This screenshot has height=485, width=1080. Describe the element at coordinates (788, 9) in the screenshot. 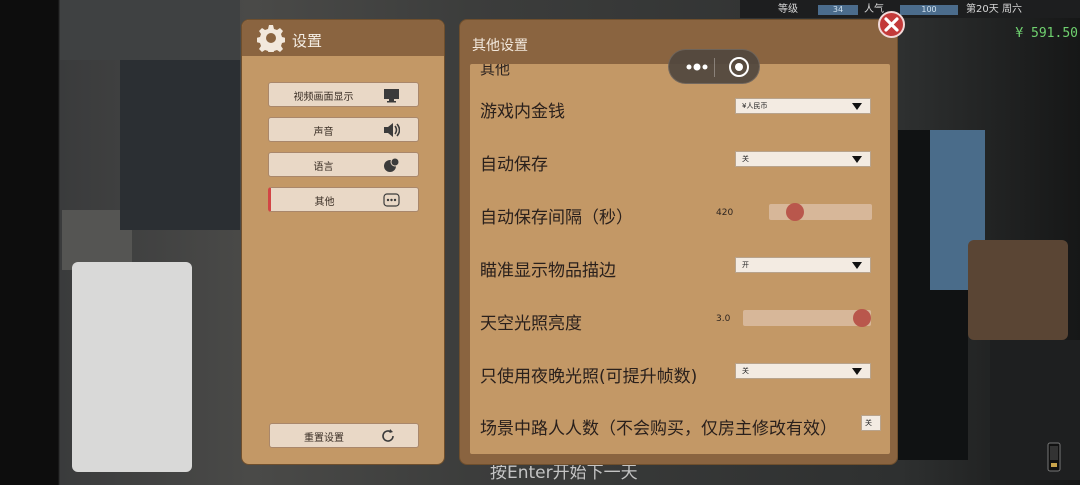

I see `level-label: 等级` at that location.